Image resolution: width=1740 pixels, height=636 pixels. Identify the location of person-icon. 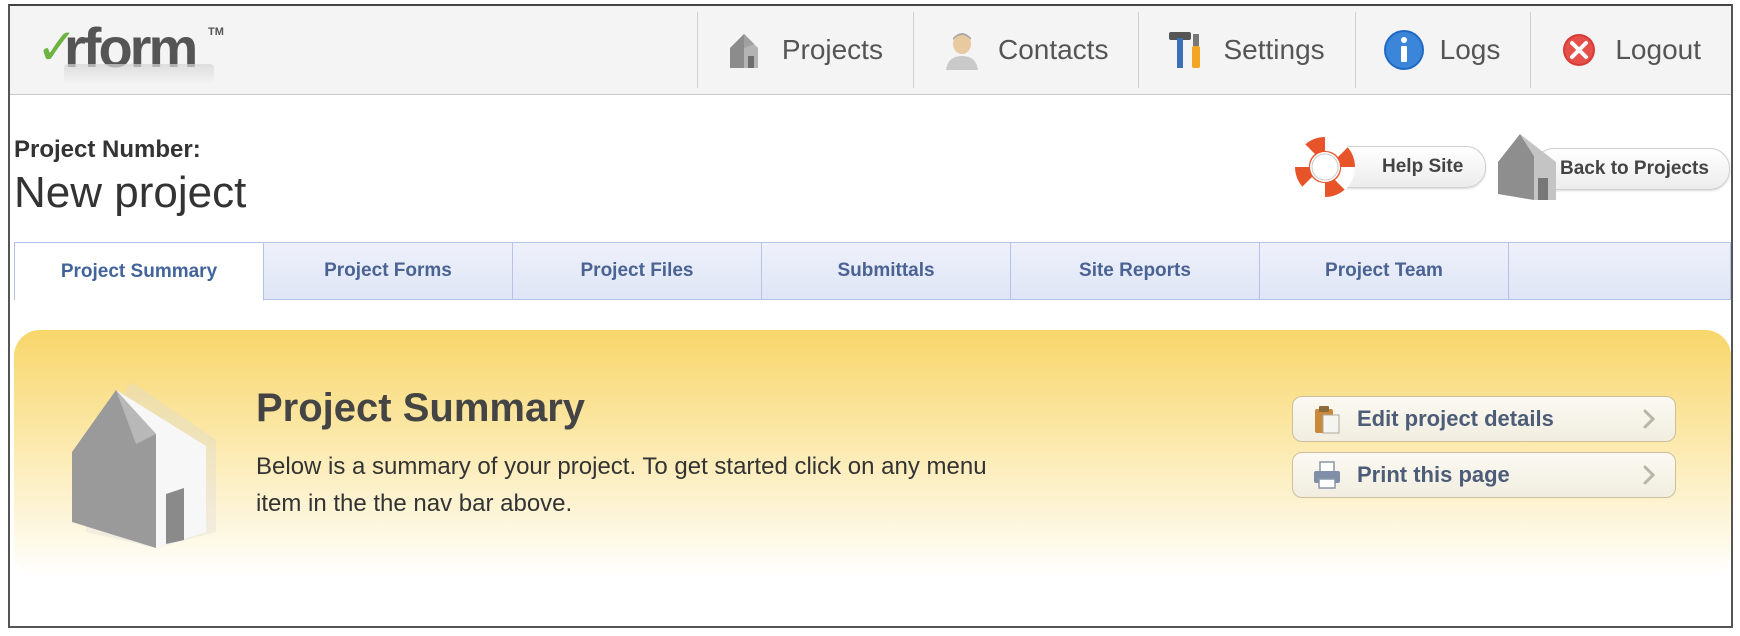
(962, 50).